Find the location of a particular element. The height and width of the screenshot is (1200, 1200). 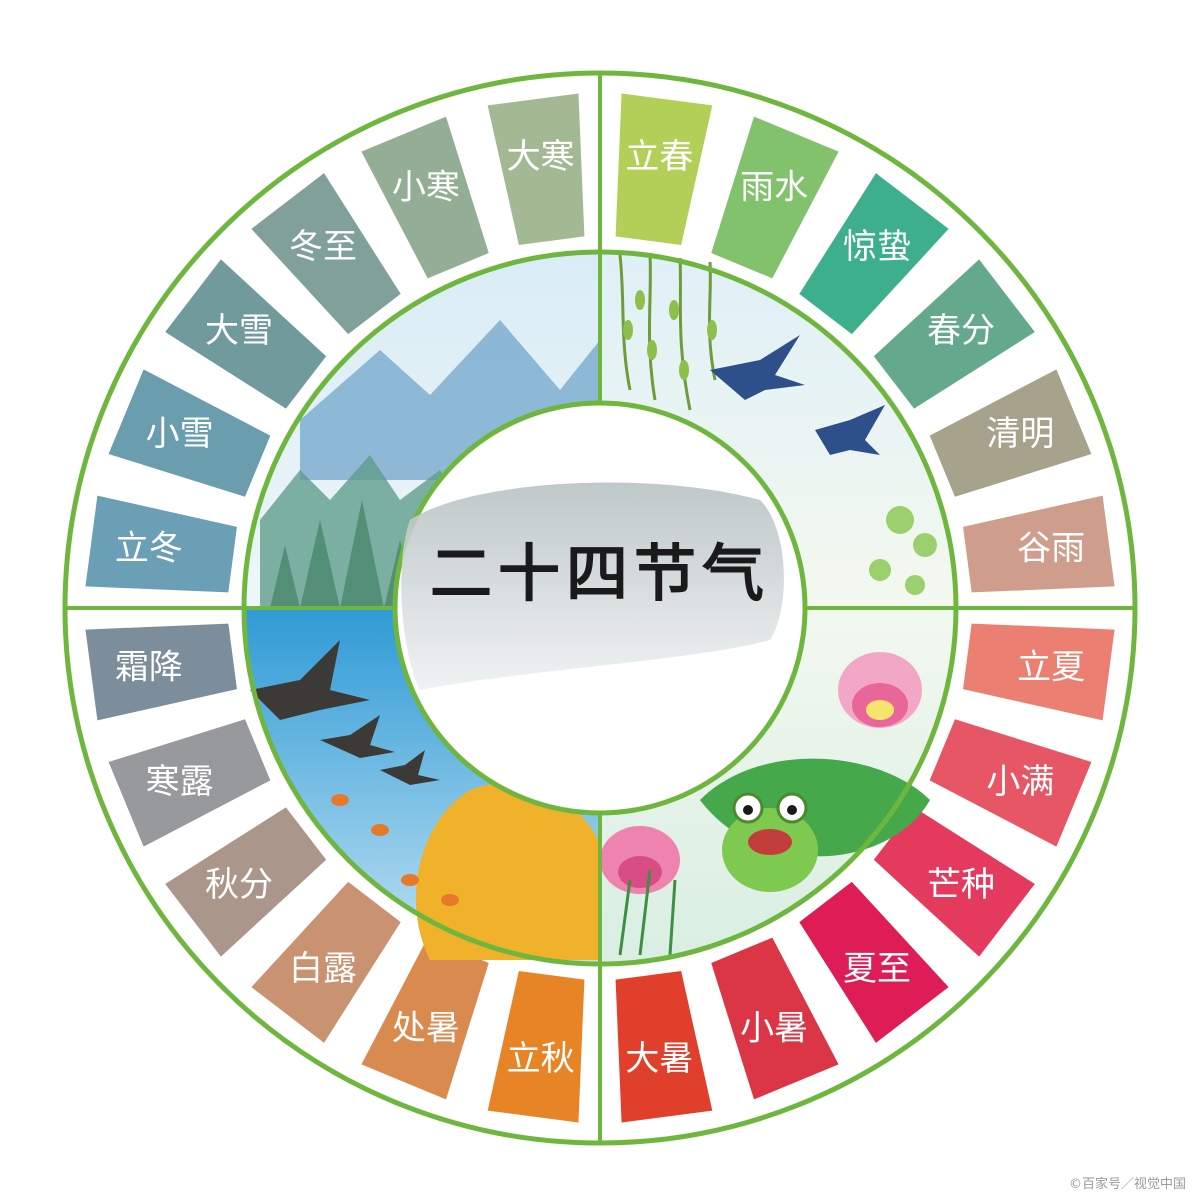

term-label: 芒种 is located at coordinates (961, 885).